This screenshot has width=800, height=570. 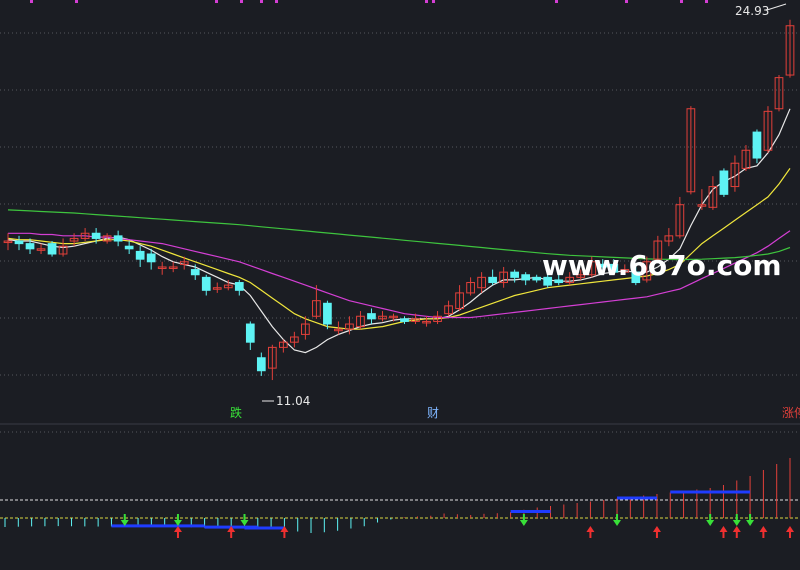 I want to click on zhangting-marker: 涨停, so click(x=791, y=412).